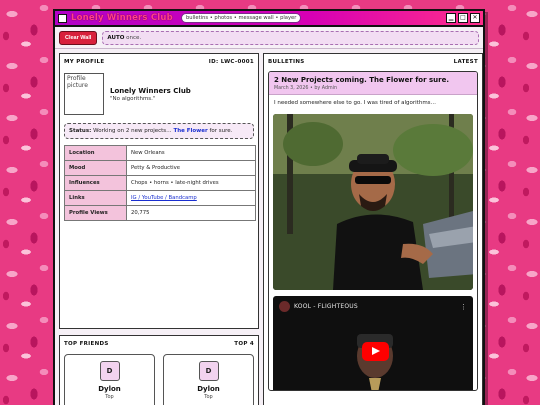  Describe the element at coordinates (191, 168) in the screenshot. I see `detail-value: Petty & Productive` at that location.